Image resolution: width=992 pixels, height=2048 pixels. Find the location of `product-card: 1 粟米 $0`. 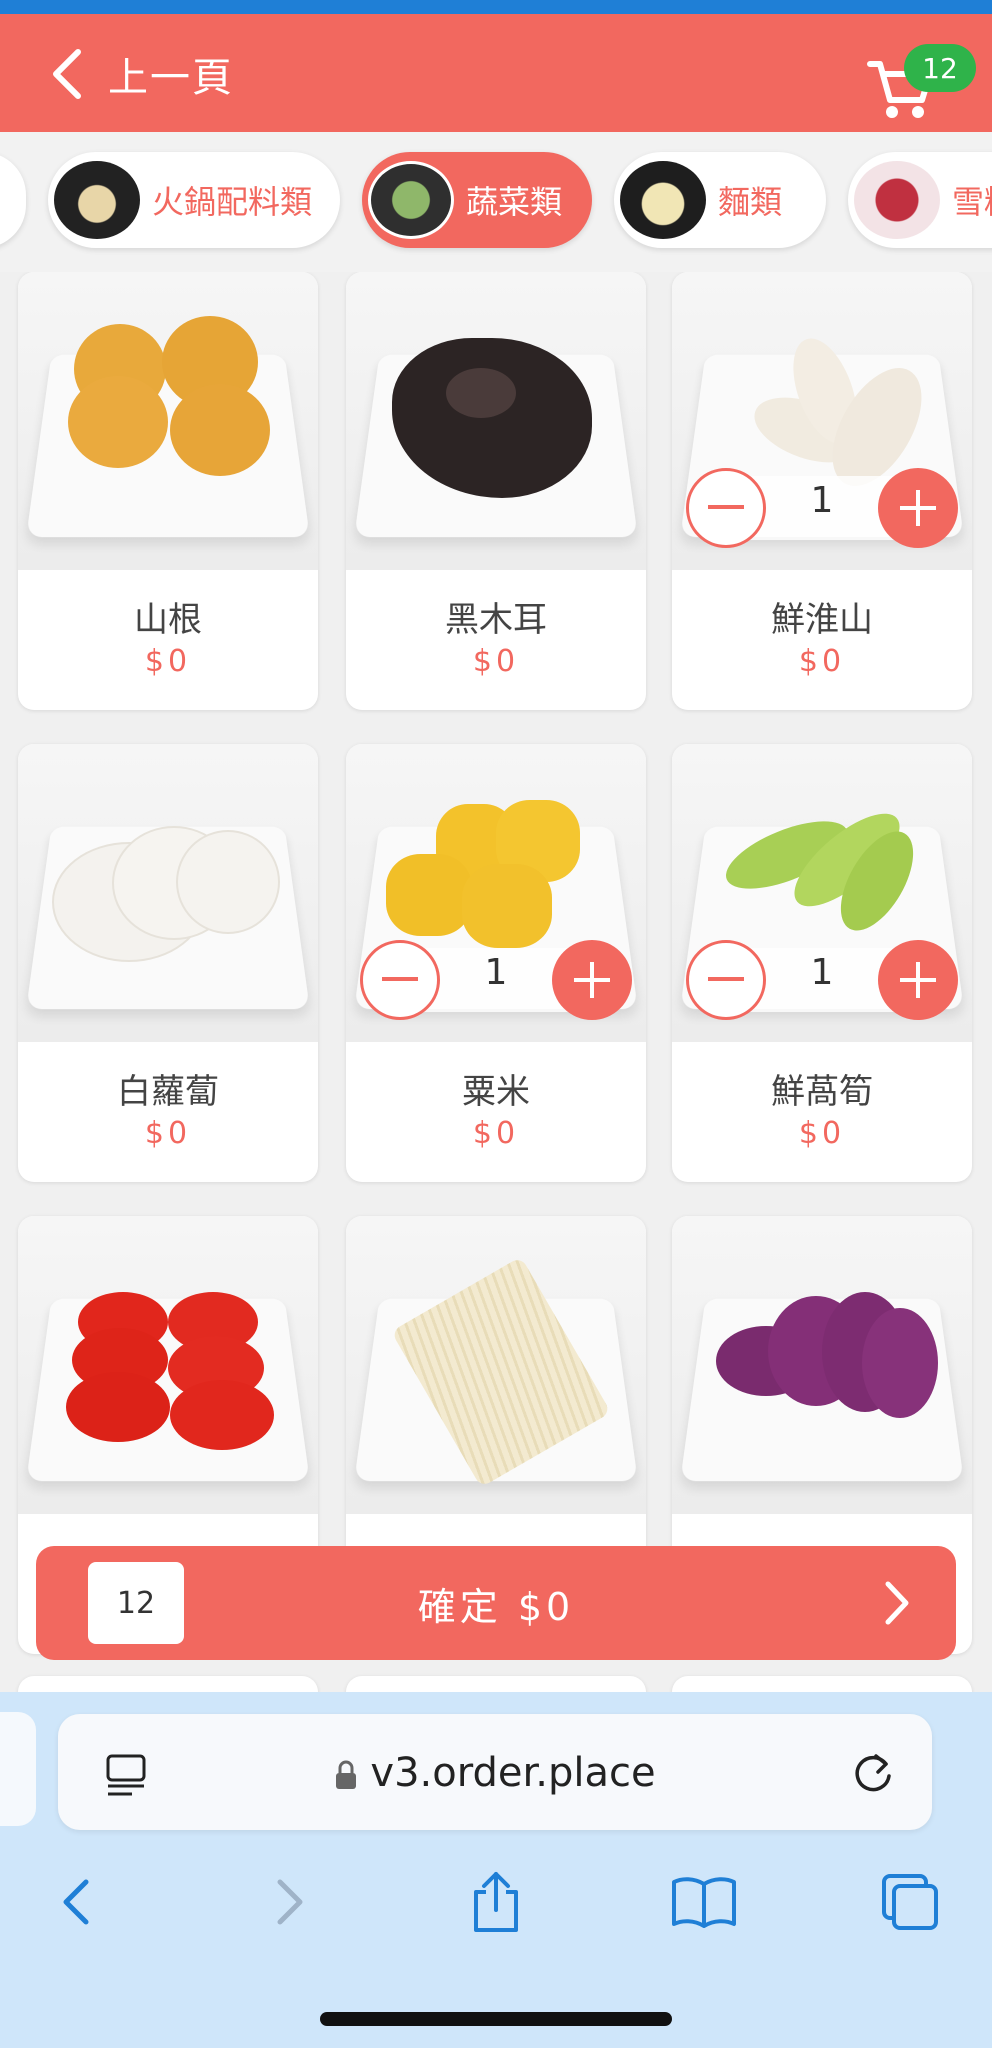

product-card: 1 粟米 $0 is located at coordinates (496, 963).